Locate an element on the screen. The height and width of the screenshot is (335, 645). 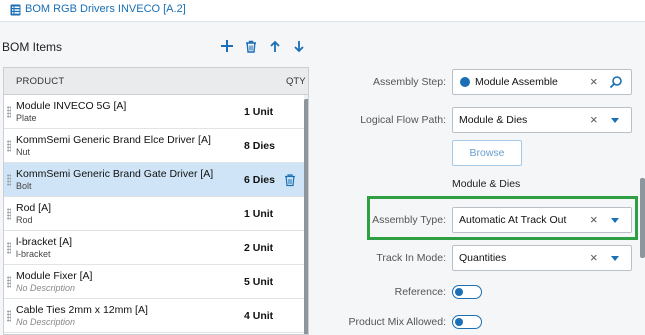
logical-flow-path-value: Module & Dies is located at coordinates (493, 120).